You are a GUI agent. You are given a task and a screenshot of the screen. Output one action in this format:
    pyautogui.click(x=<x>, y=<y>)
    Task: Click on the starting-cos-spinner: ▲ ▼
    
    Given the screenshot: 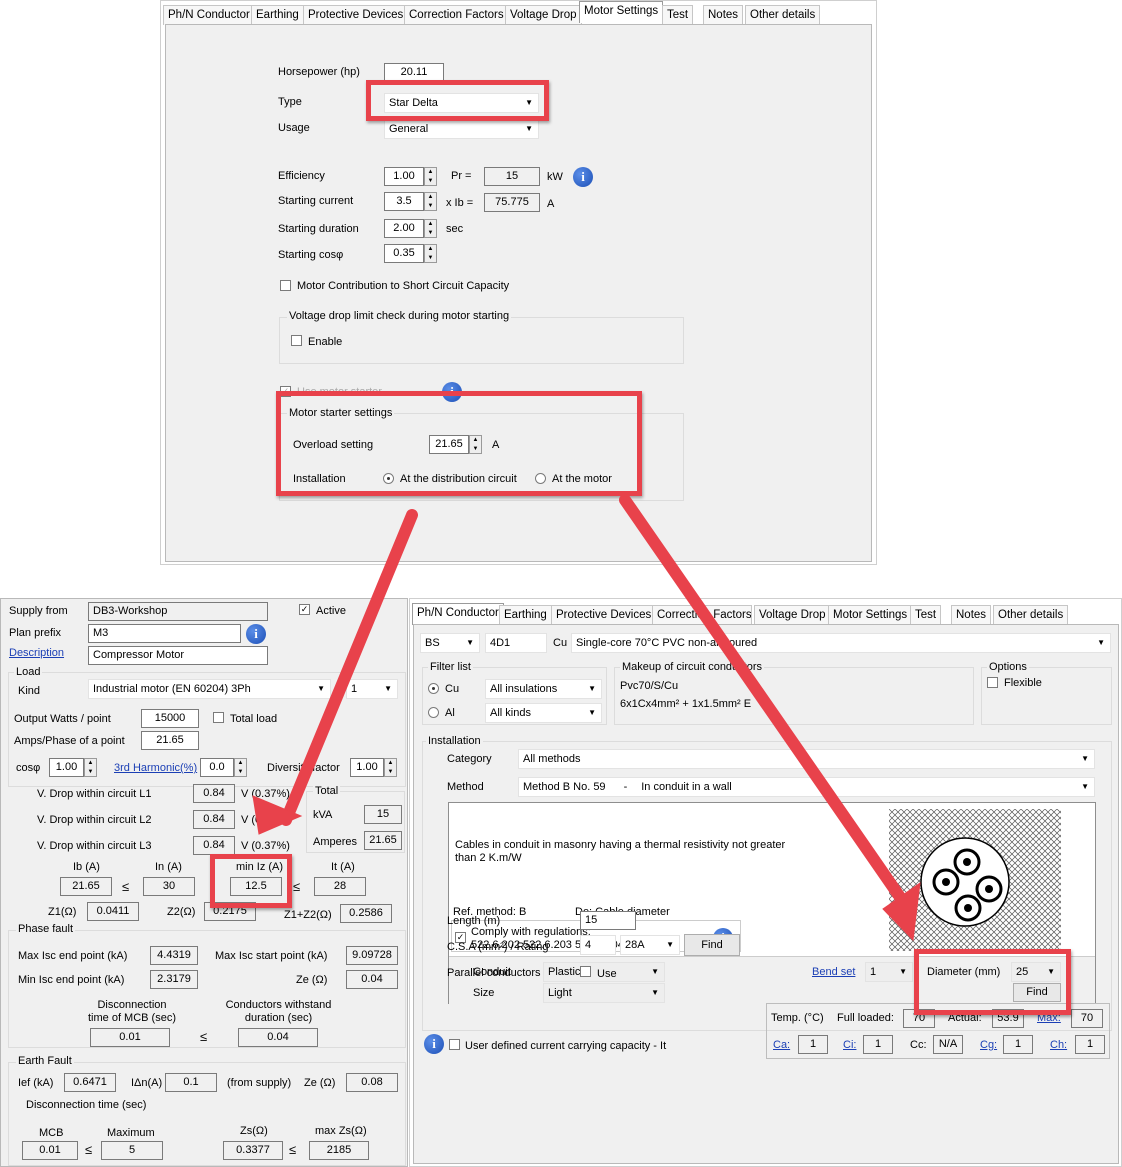 What is the action you would take?
    pyautogui.click(x=430, y=253)
    